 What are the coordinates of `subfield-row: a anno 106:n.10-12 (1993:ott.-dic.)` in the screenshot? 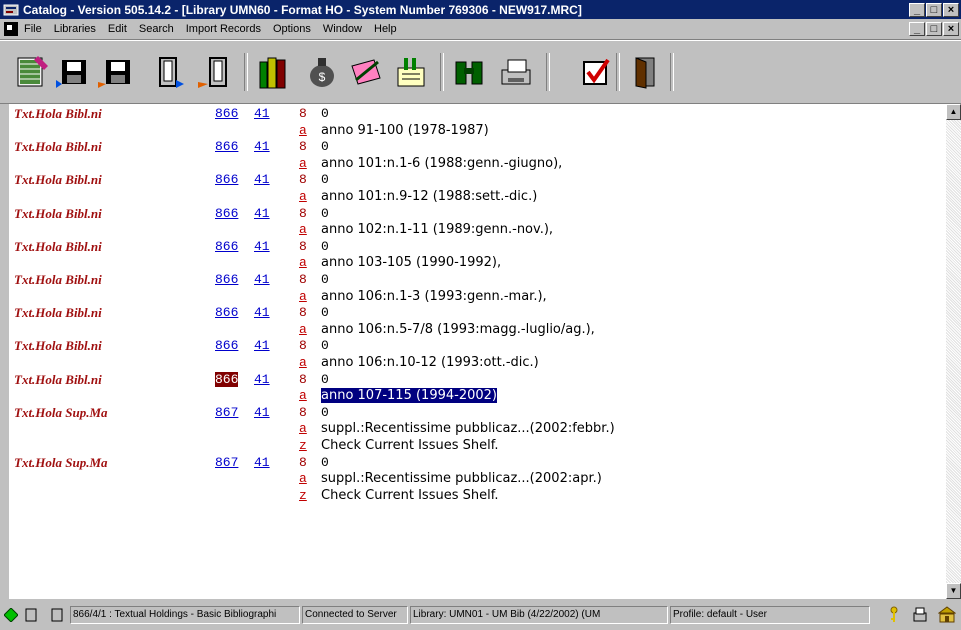 It's located at (477, 363).